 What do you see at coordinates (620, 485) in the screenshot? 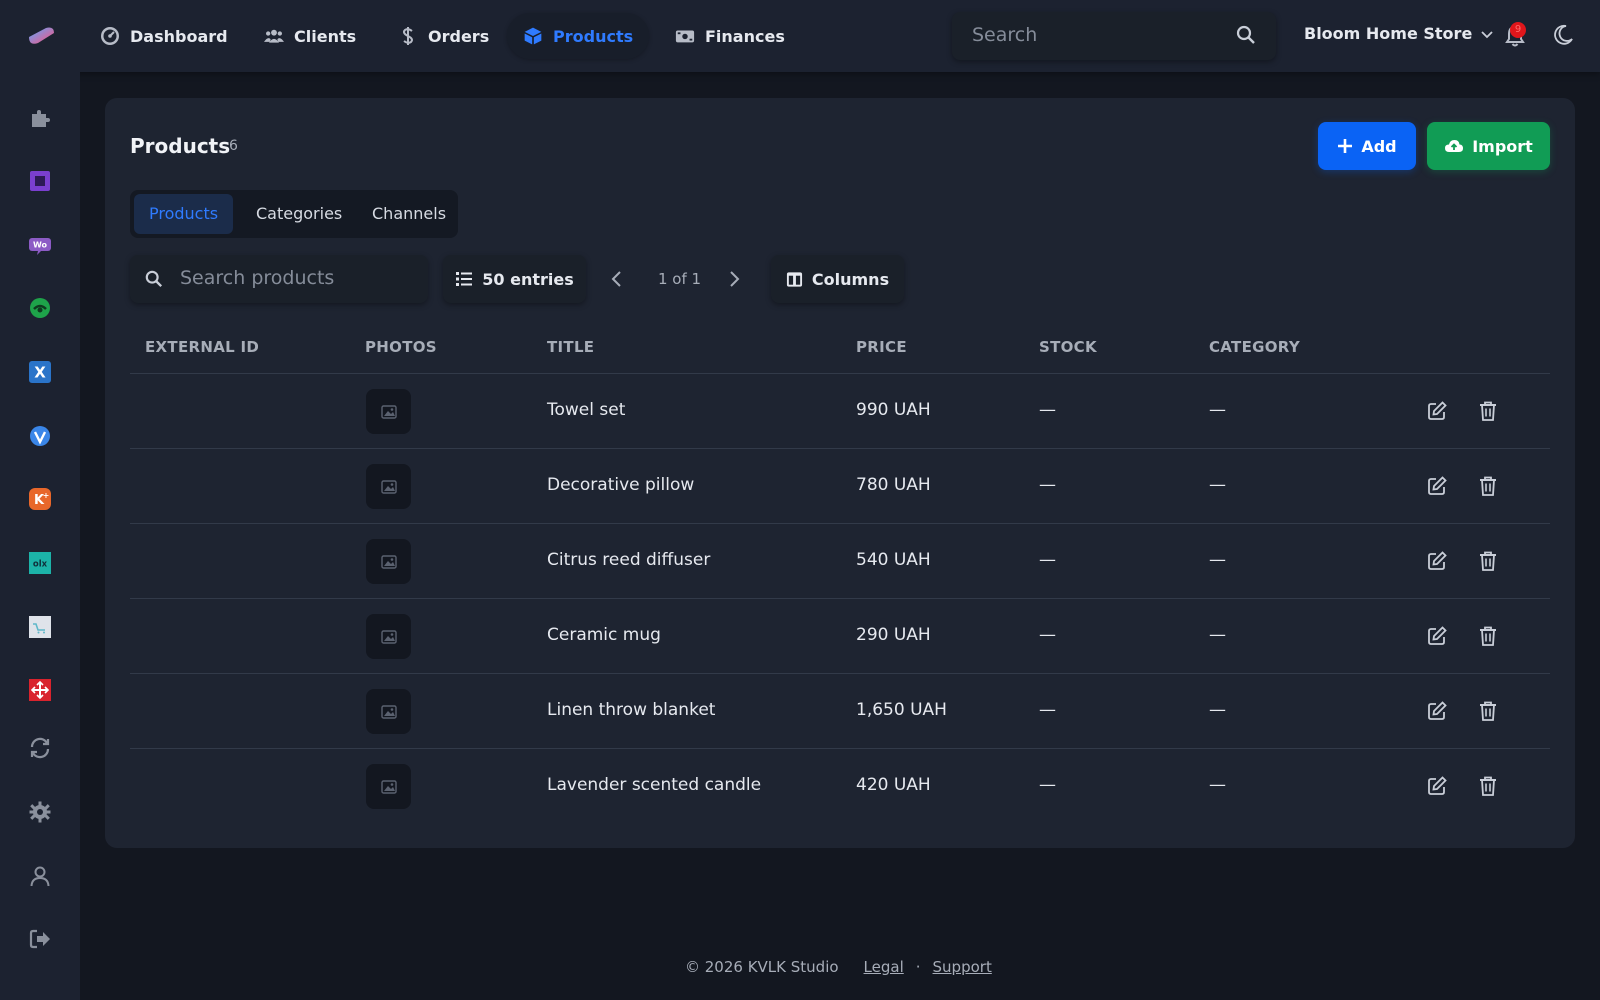
I see `cell-title: Decorative pillow` at bounding box center [620, 485].